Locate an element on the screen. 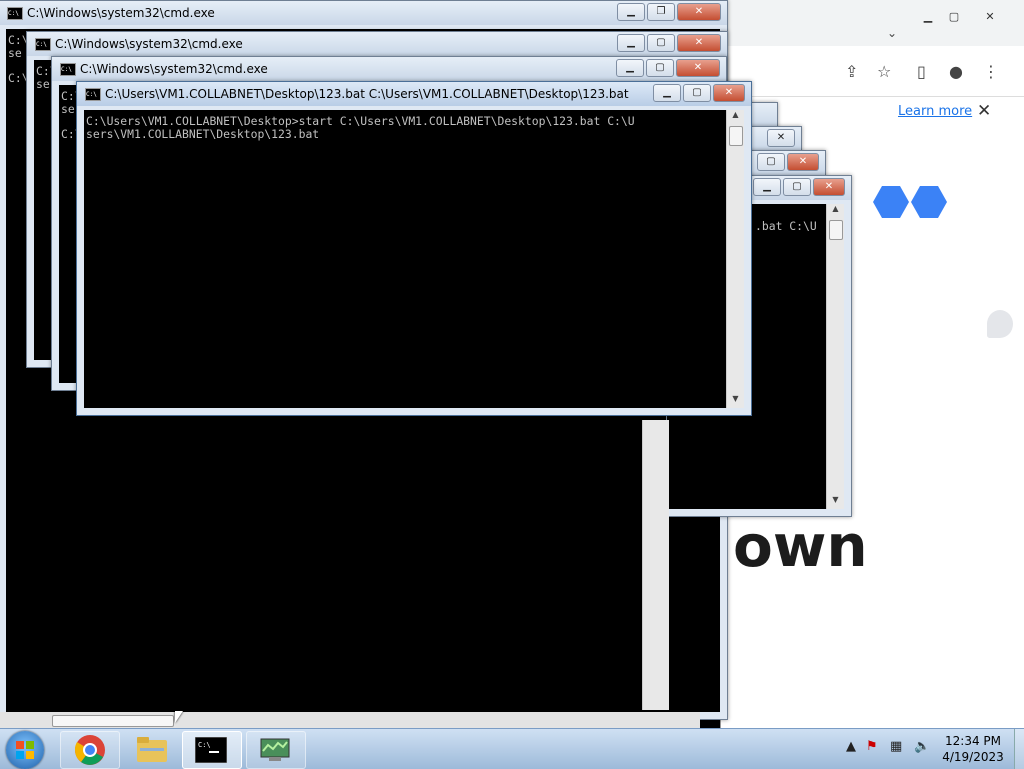  browser-close-button: ✕ is located at coordinates (990, 18).